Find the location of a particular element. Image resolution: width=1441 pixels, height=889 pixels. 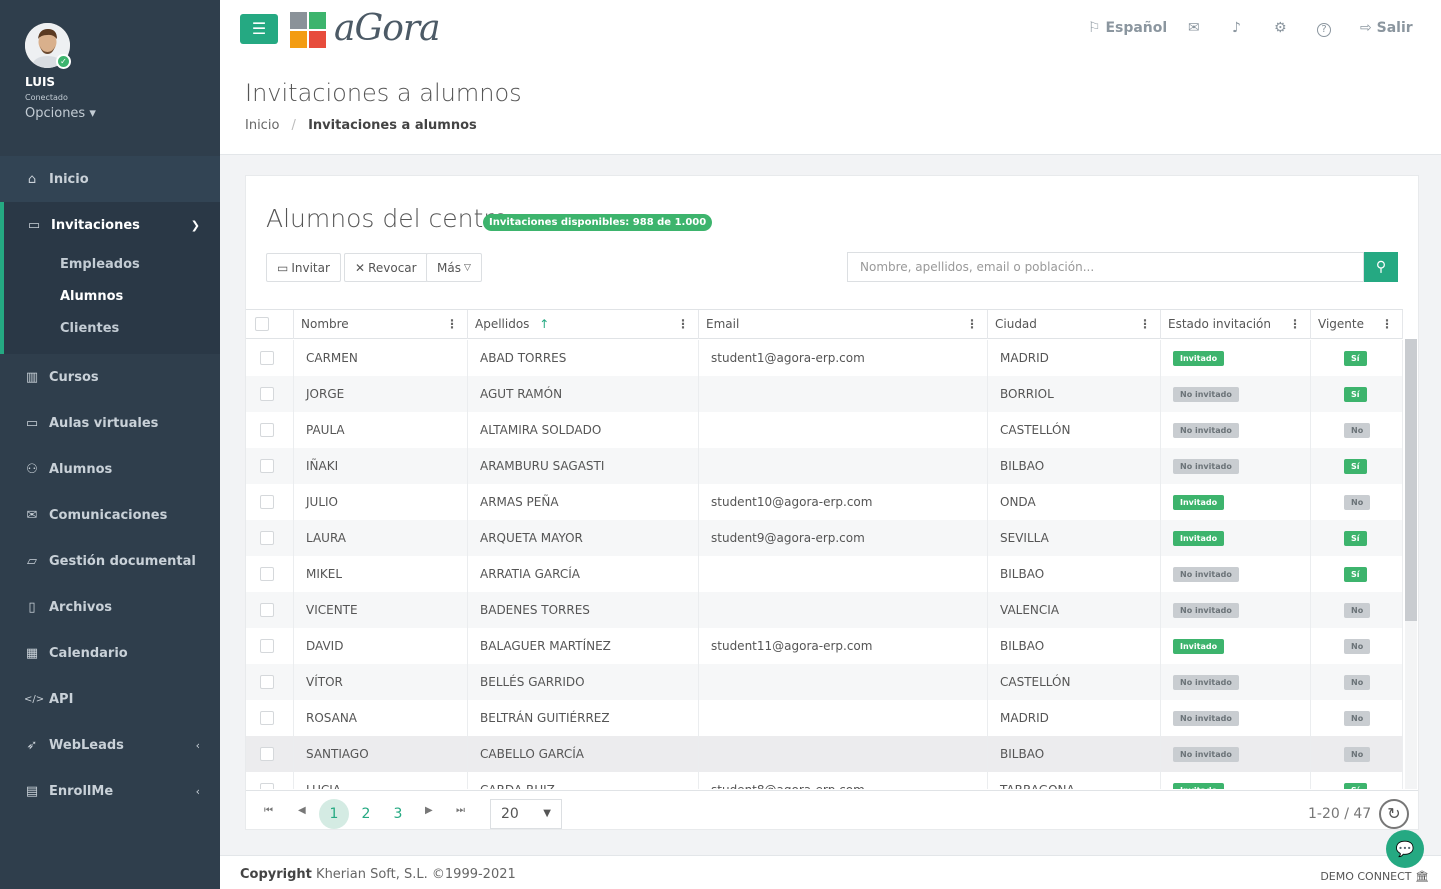

sort-asc-icon: ↑ is located at coordinates (544, 324).